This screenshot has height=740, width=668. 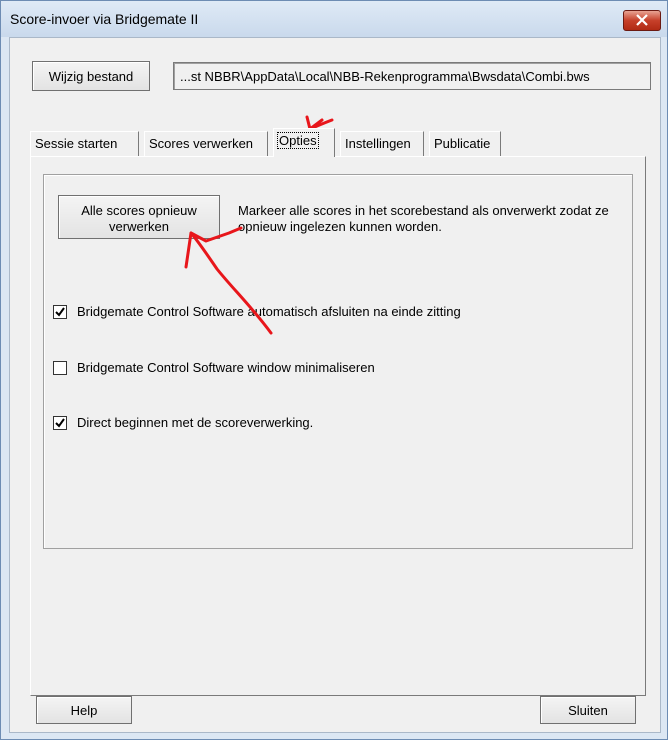 I want to click on tab-opties: Opties, so click(x=304, y=142).